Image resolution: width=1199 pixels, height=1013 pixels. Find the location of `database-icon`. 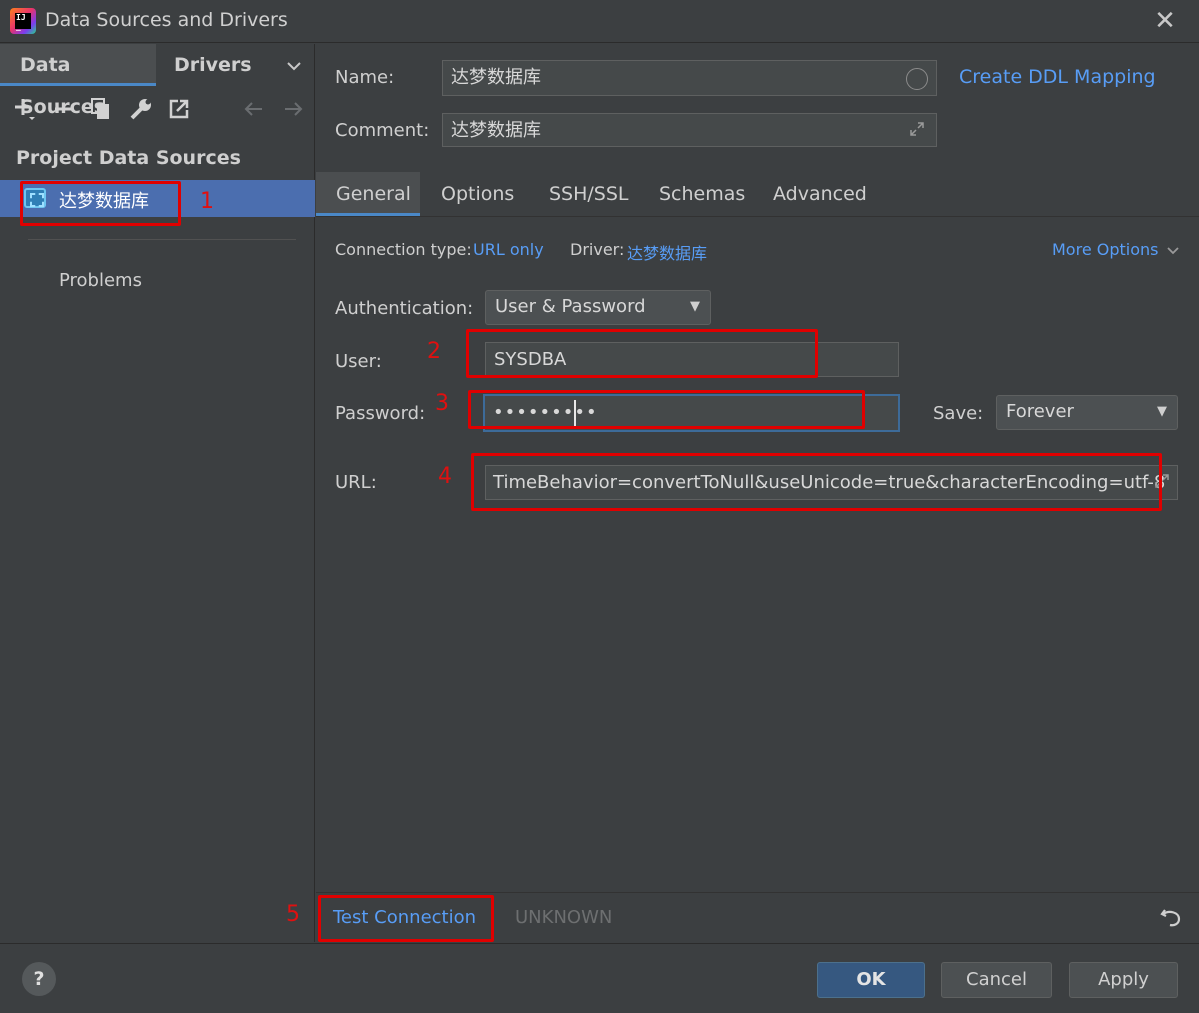

database-icon is located at coordinates (35, 198).